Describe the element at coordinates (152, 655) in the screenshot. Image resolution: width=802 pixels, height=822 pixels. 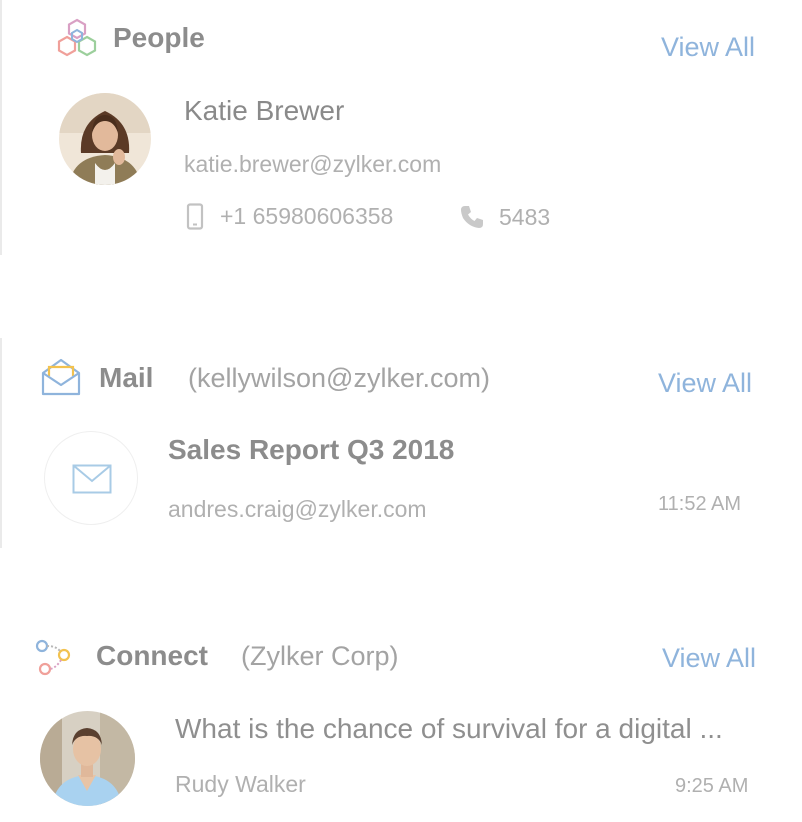
I see `connect-section-title: Connect` at that location.